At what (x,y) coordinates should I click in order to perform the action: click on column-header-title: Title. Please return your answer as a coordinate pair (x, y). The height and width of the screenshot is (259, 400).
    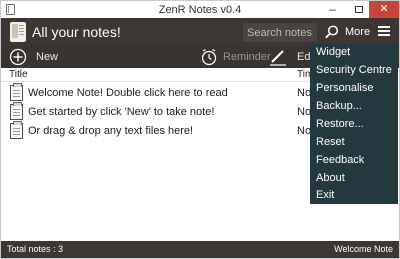
    Looking at the image, I should click on (18, 74).